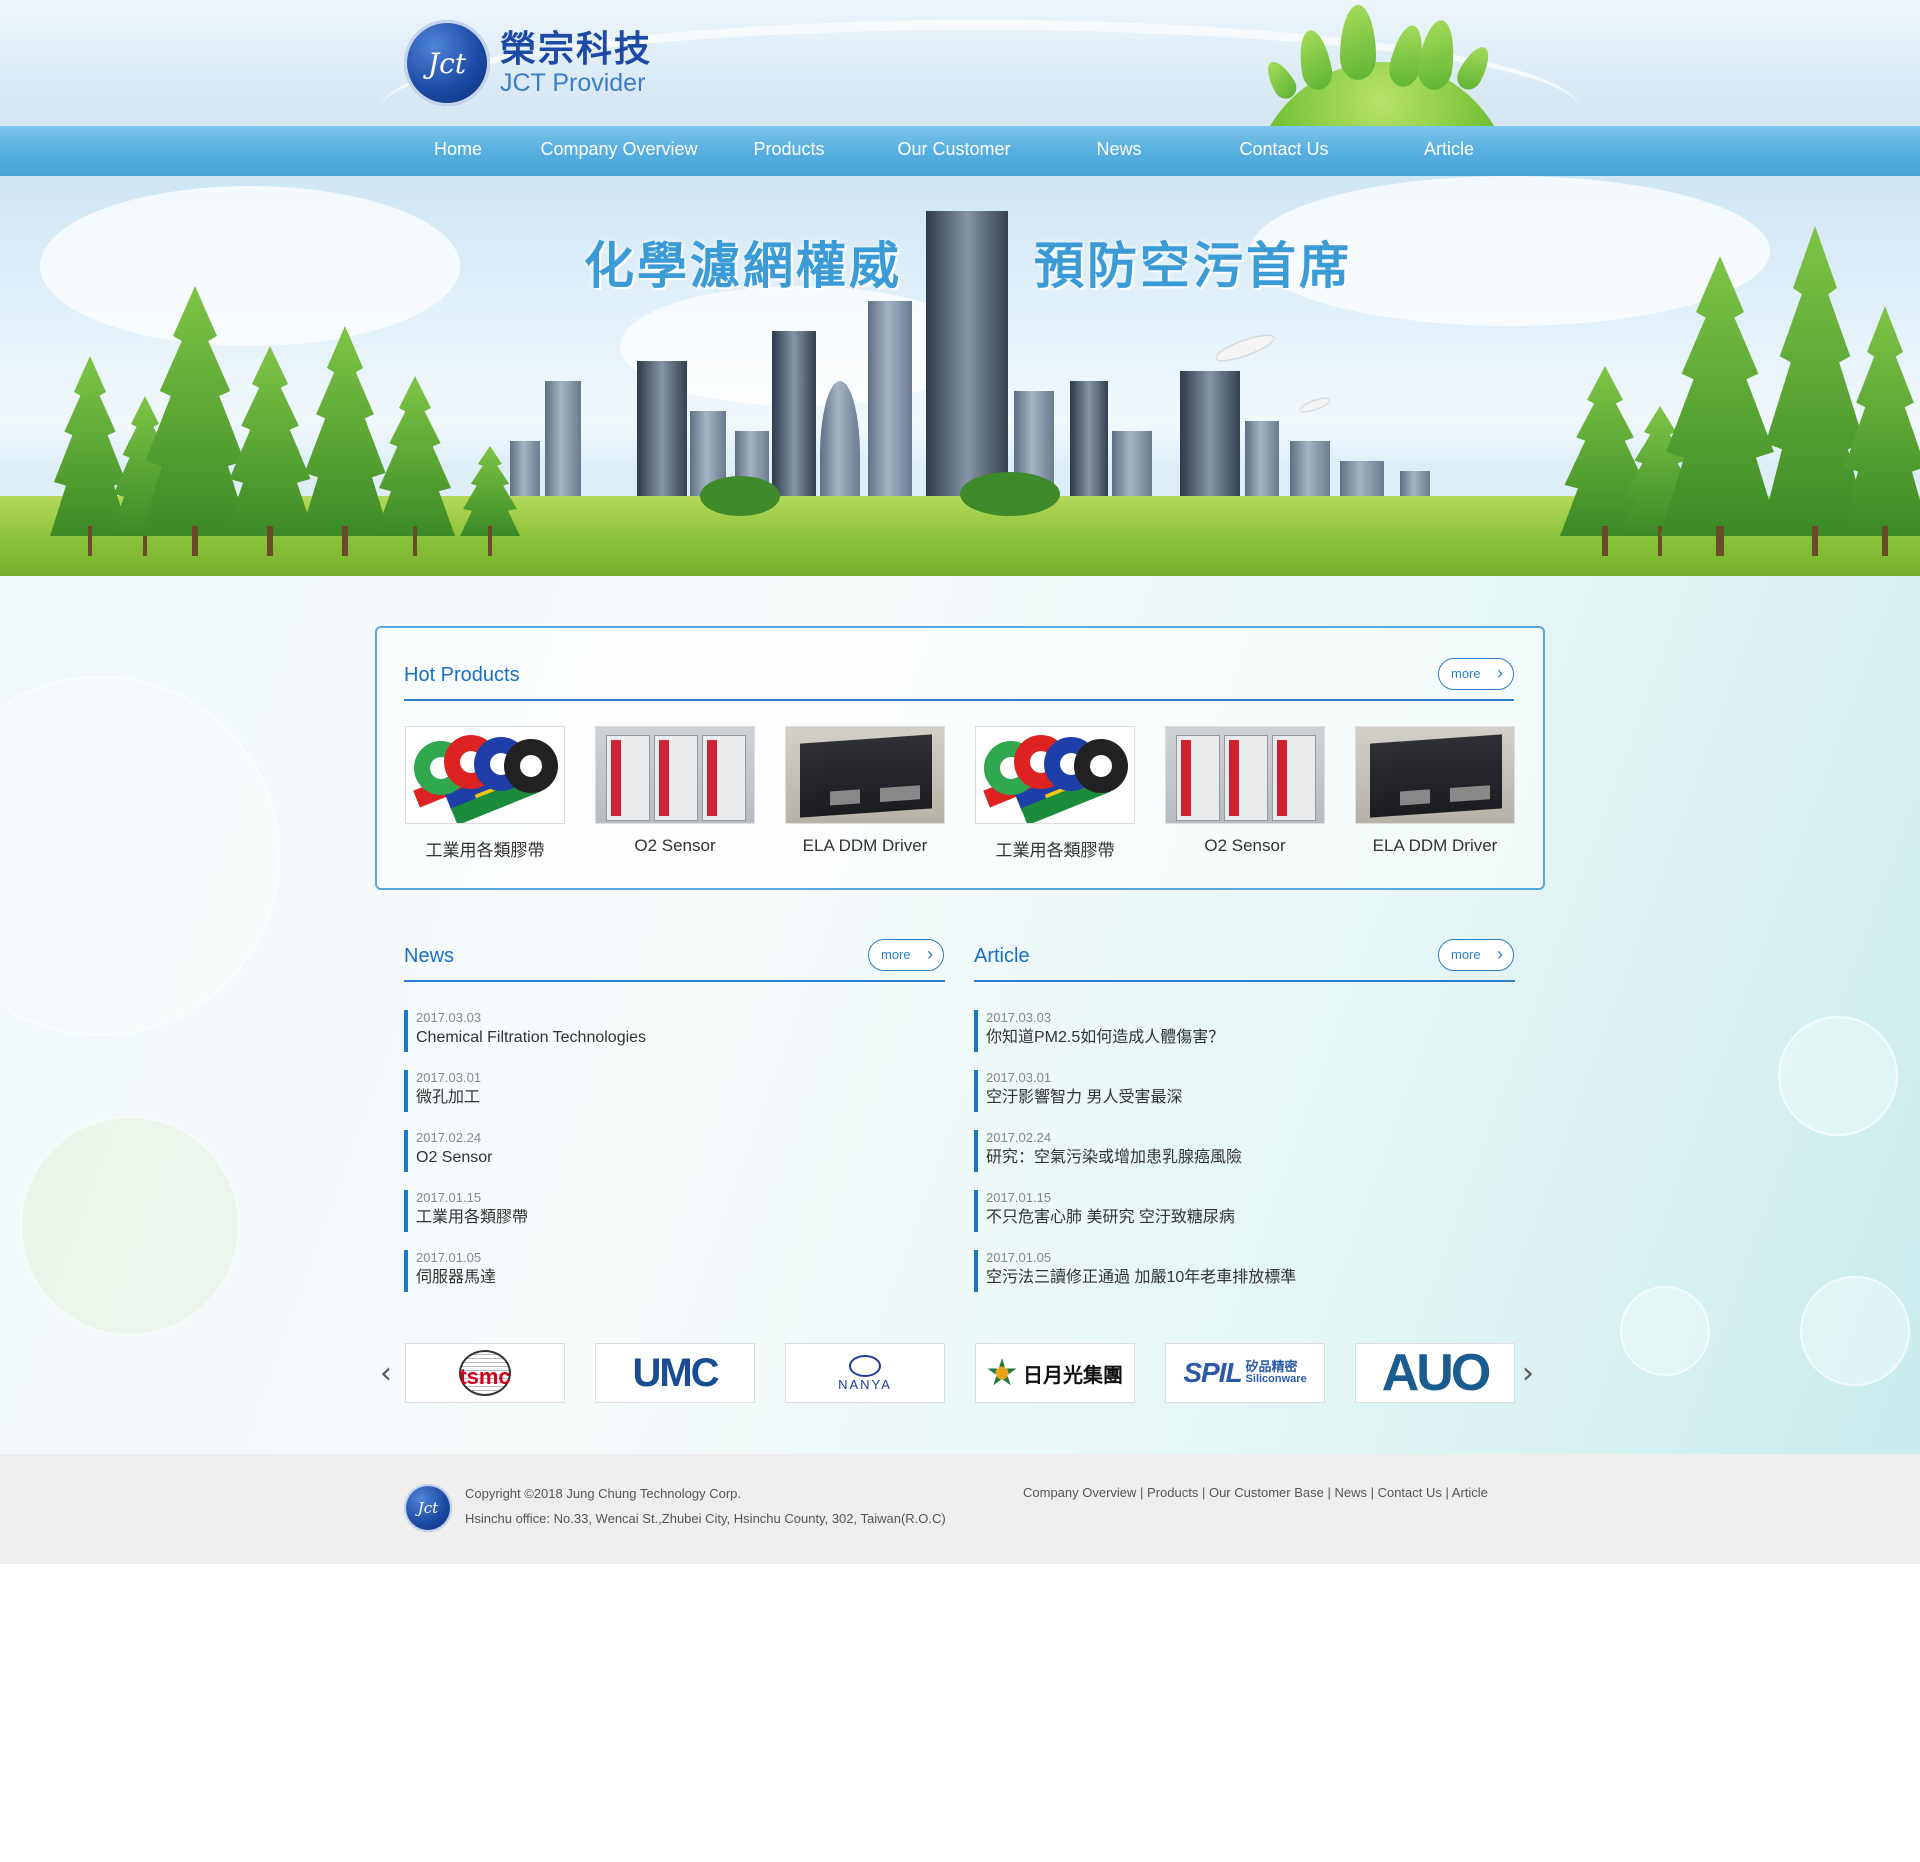  I want to click on nav-products: Products, so click(789, 149).